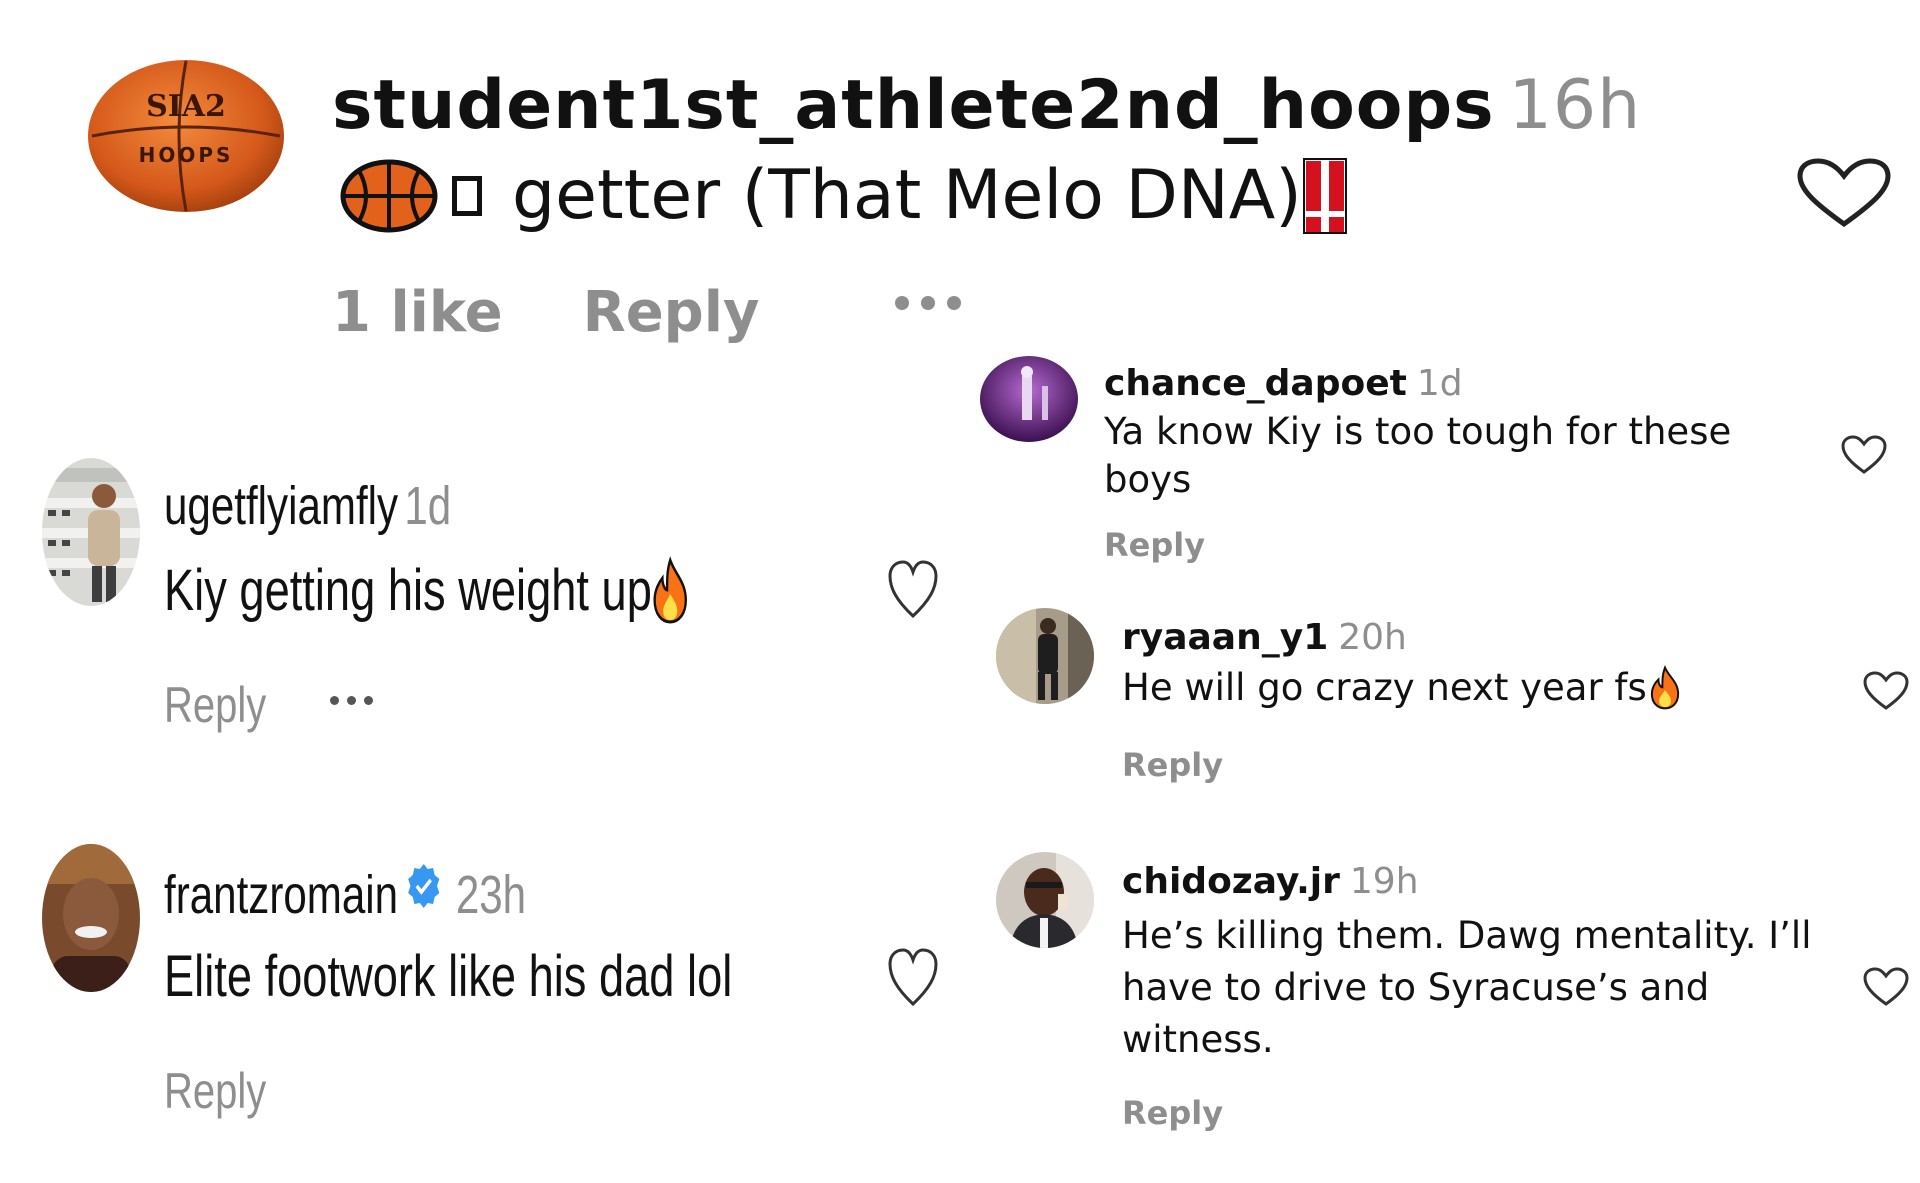 This screenshot has height=1183, width=1920. I want to click on comment-username-line: chance_dapoet 1d, so click(1283, 384).